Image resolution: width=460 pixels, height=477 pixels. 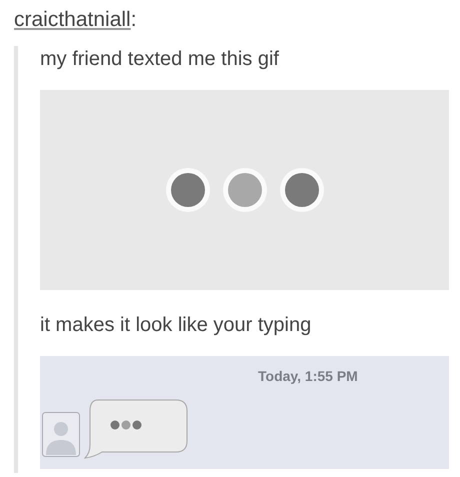 What do you see at coordinates (160, 59) in the screenshot?
I see `caption-text: my friend texted me this gif` at bounding box center [160, 59].